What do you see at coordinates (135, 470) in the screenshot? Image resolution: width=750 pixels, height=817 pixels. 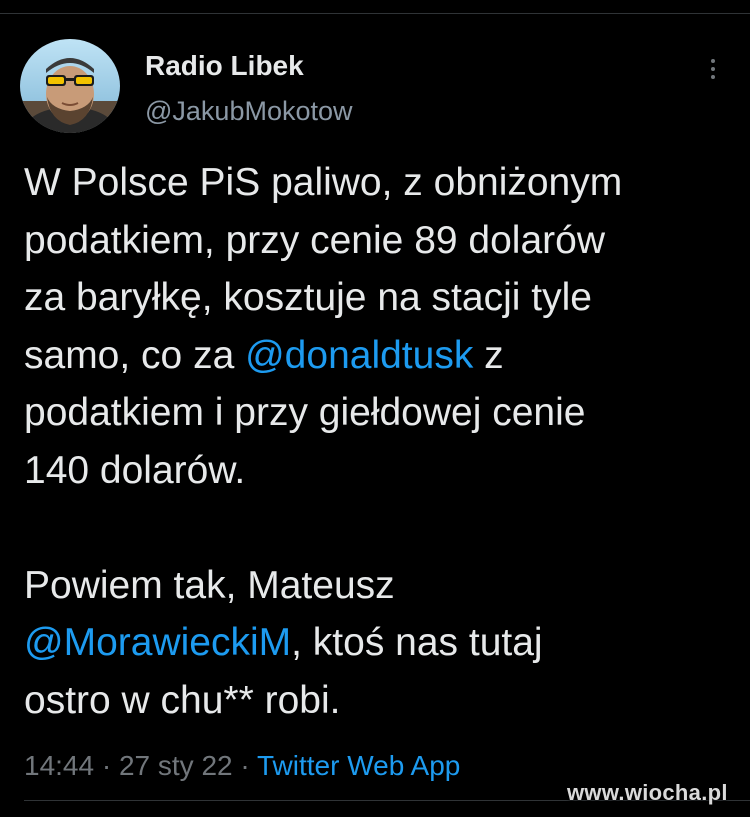 I see `tweet-text-segment: 140 dolarów.` at bounding box center [135, 470].